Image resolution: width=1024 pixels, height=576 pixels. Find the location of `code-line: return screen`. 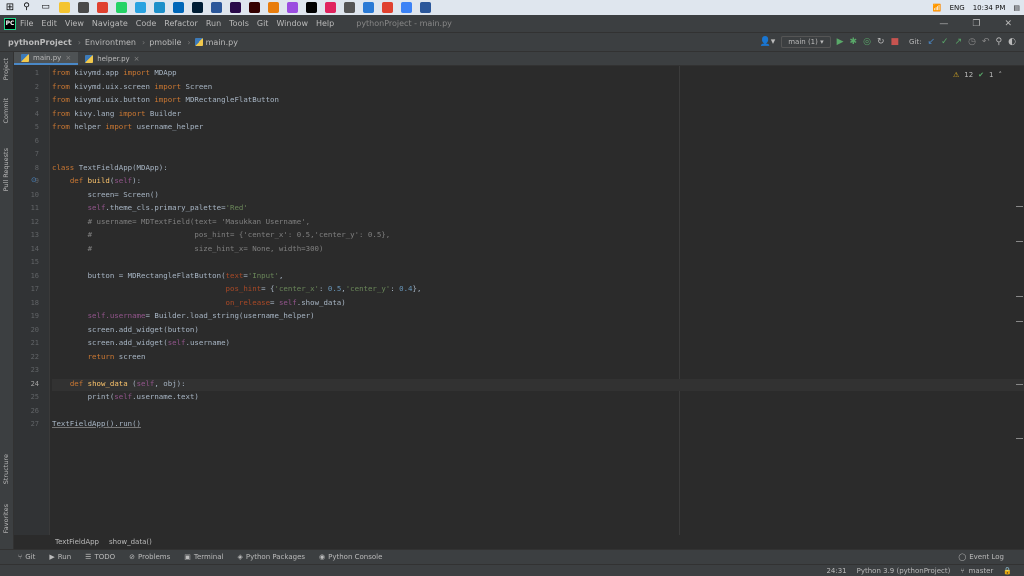

code-line: return screen is located at coordinates (99, 356).